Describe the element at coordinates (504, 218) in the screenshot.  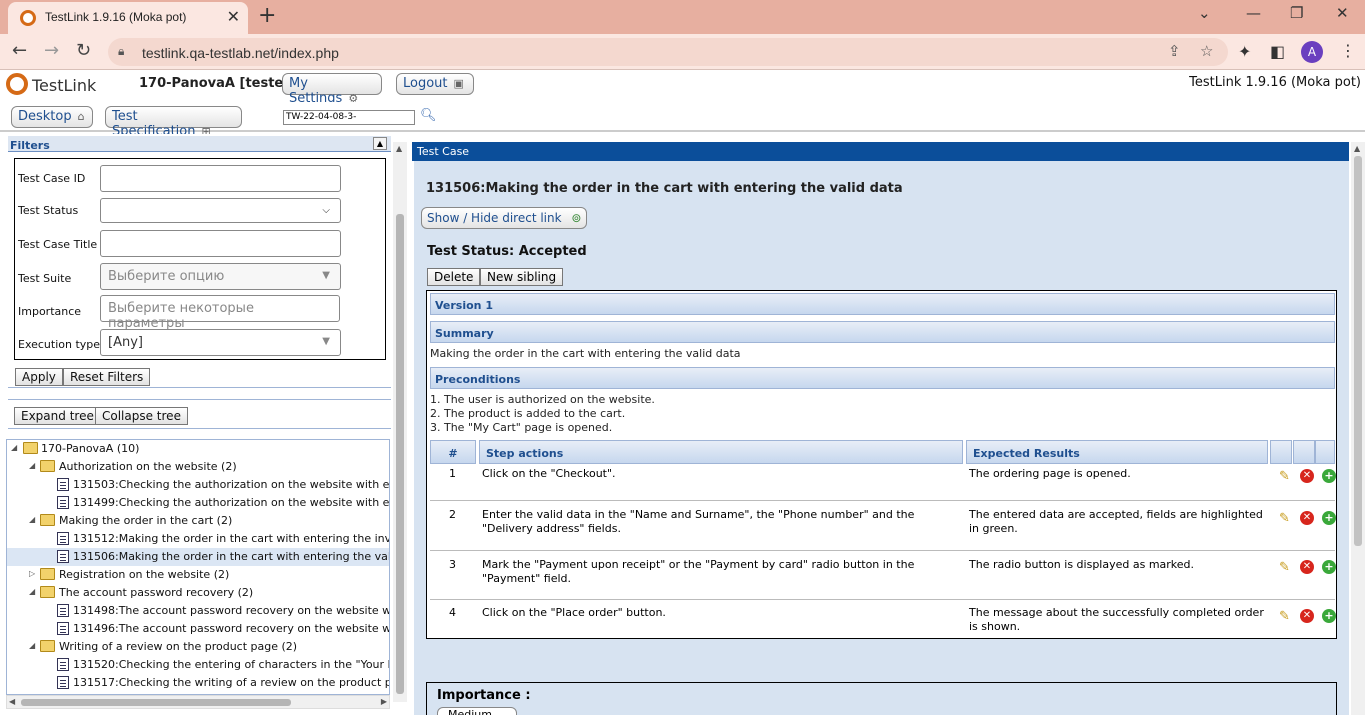
I see `show-hide-link-button: Show / Hide direct link ⊚` at that location.